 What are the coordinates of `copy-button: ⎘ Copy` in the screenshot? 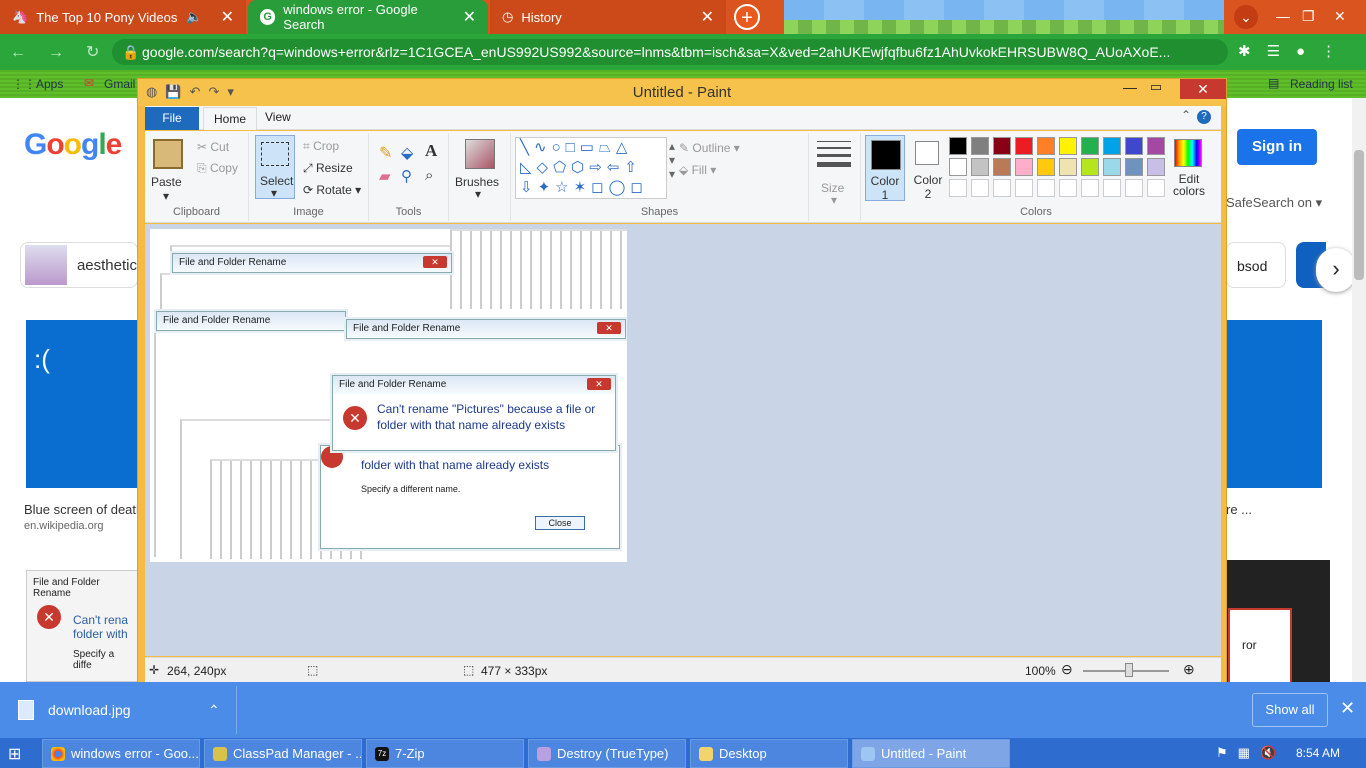 It's located at (217, 168).